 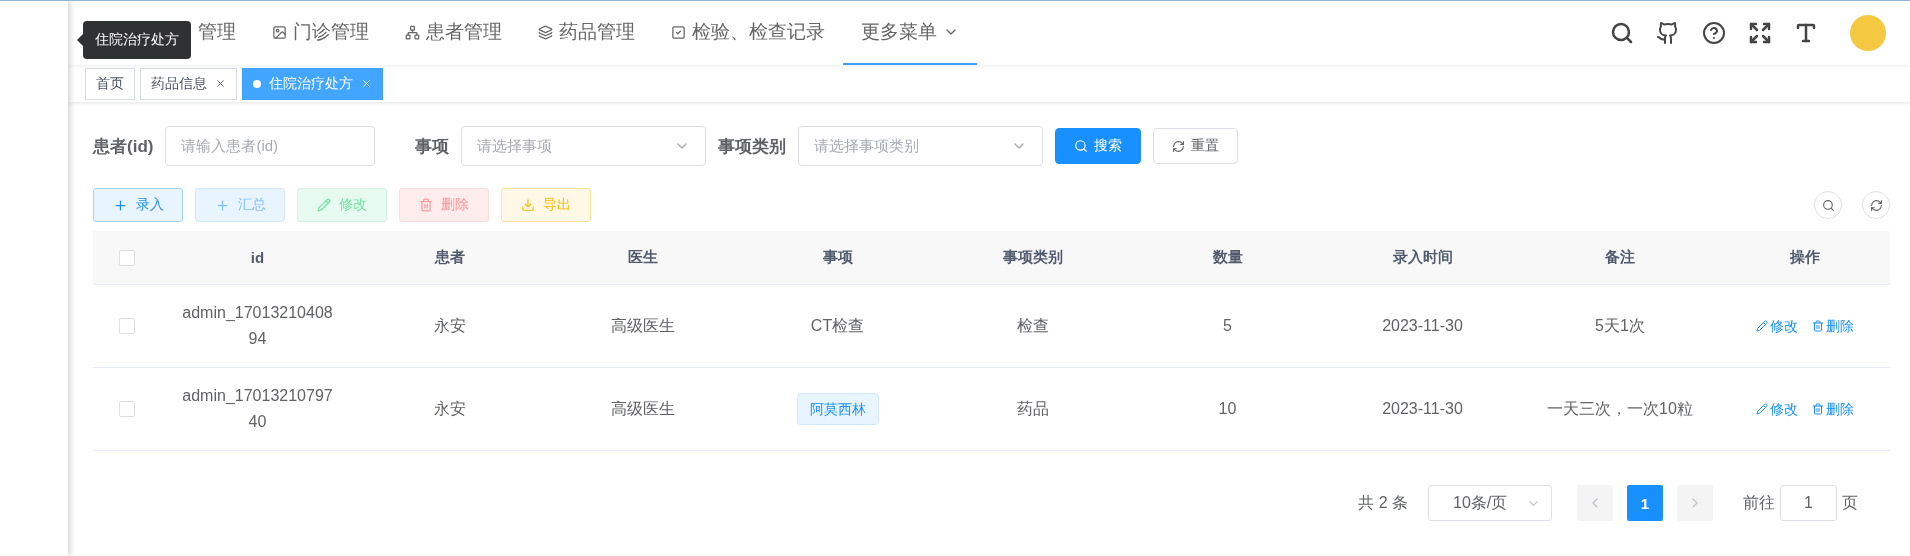 What do you see at coordinates (138, 205) in the screenshot?
I see `action-button: 录入` at bounding box center [138, 205].